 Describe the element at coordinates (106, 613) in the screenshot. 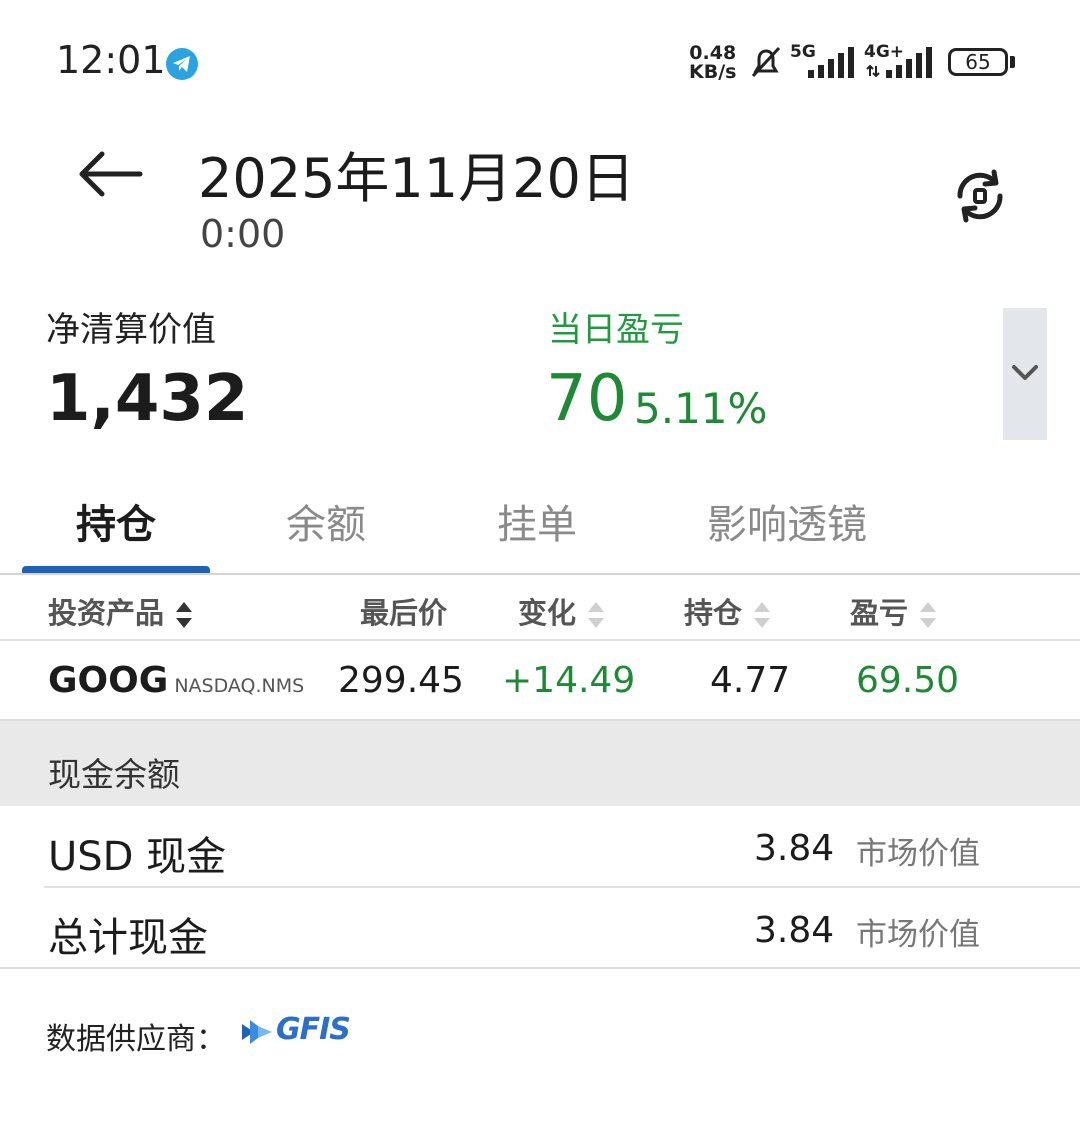

I see `column-header-instrument-label: 投资产品` at that location.